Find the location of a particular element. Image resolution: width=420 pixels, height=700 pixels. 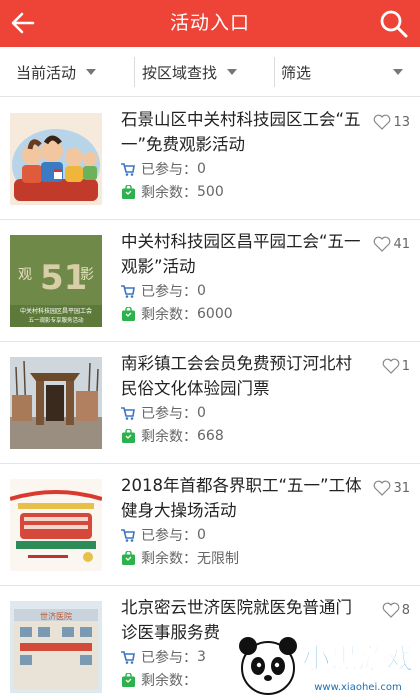

thumb-banner: 世济医院 is located at coordinates (56, 616).